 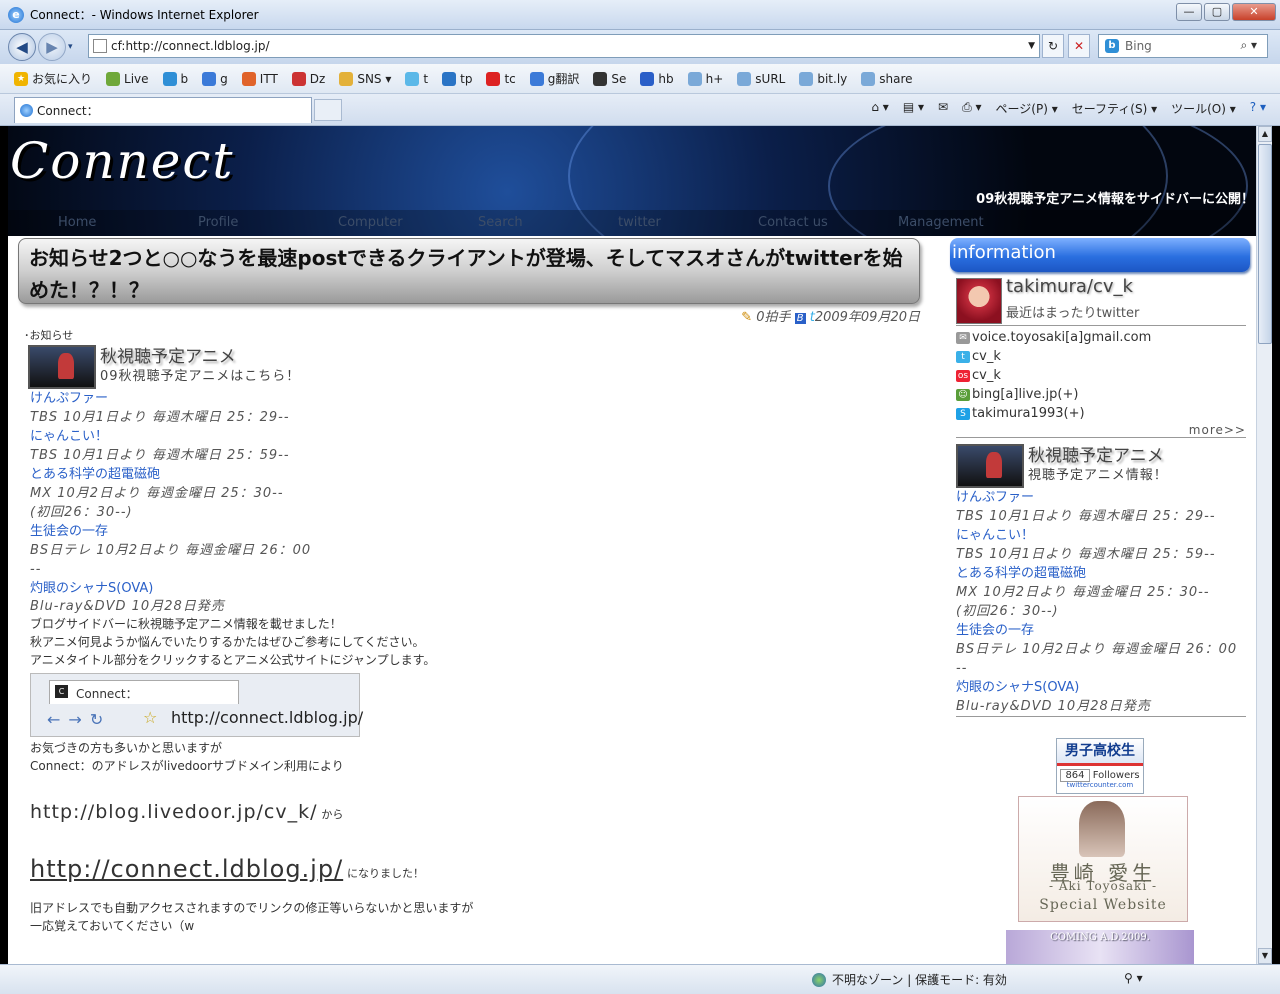 I want to click on favorites-button: ★ お気に入り, so click(x=53, y=78).